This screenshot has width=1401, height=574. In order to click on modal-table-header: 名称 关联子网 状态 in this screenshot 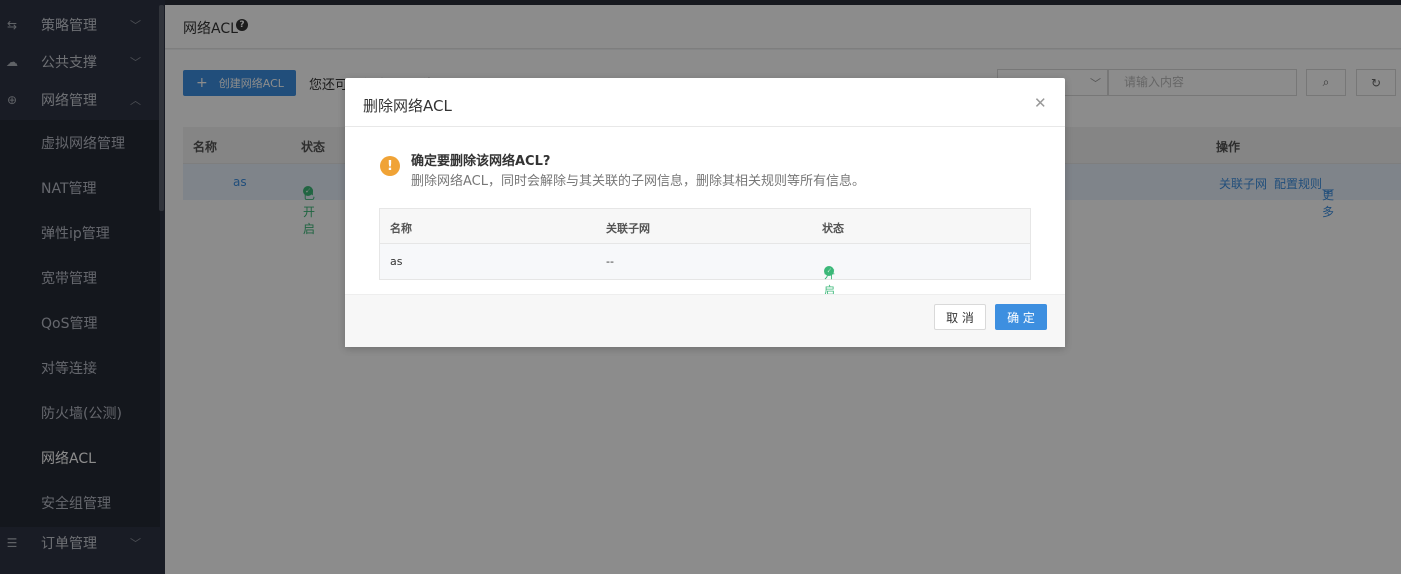, I will do `click(705, 226)`.